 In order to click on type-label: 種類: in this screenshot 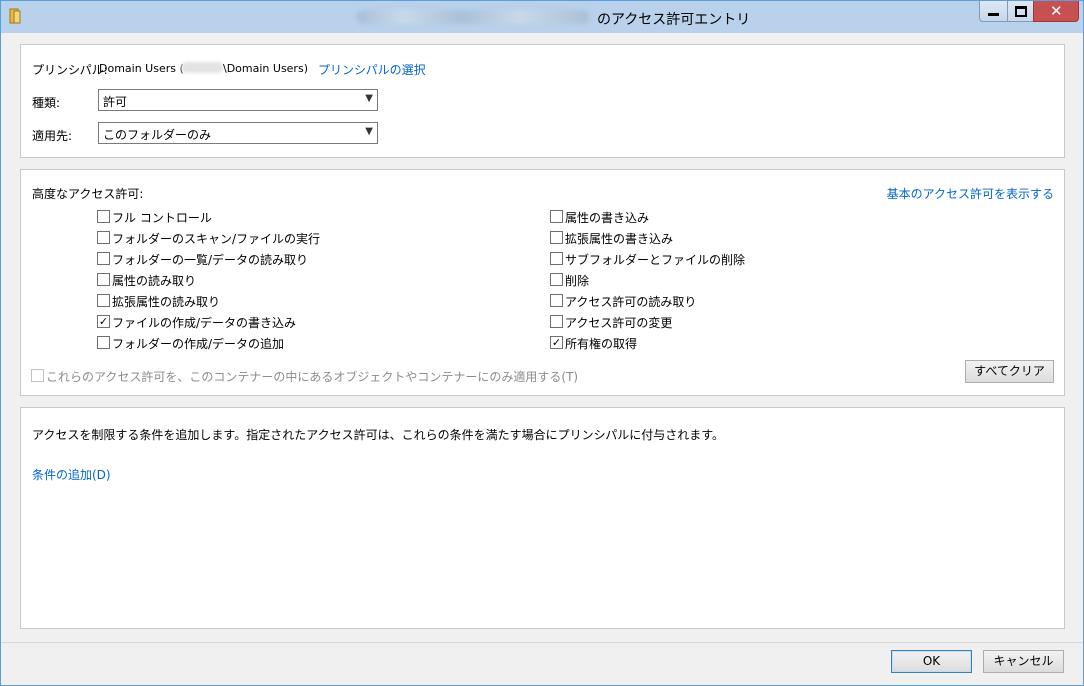, I will do `click(46, 103)`.